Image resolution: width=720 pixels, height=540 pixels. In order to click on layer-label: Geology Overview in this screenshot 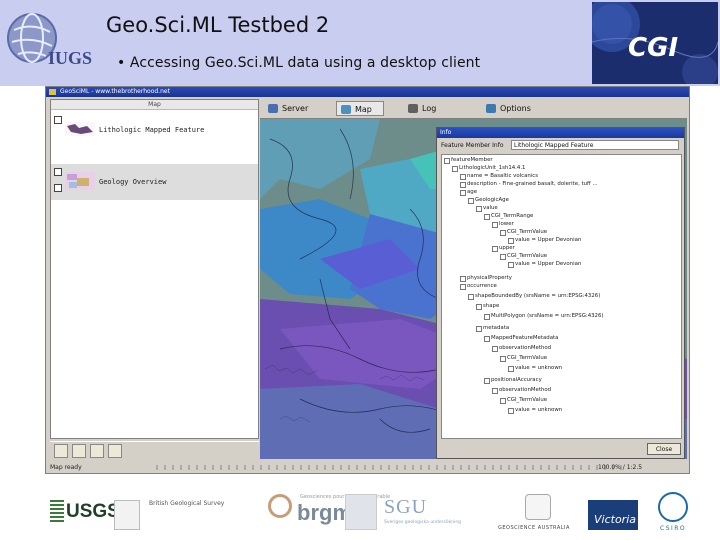, I will do `click(133, 182)`.